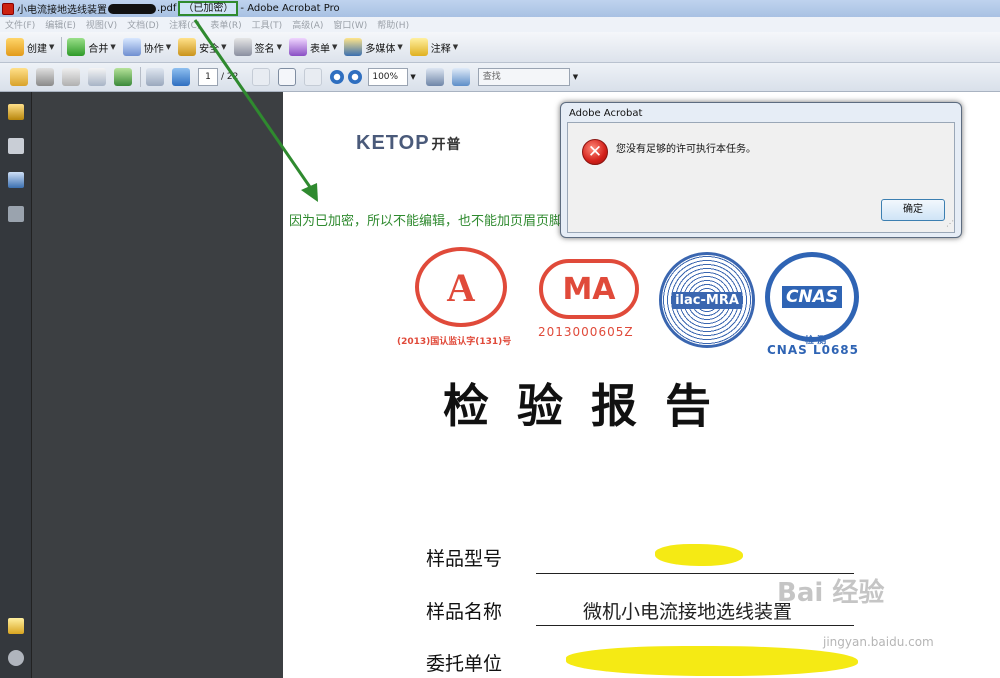  What do you see at coordinates (230, 77) in the screenshot?
I see `page-total: / 22` at bounding box center [230, 77].